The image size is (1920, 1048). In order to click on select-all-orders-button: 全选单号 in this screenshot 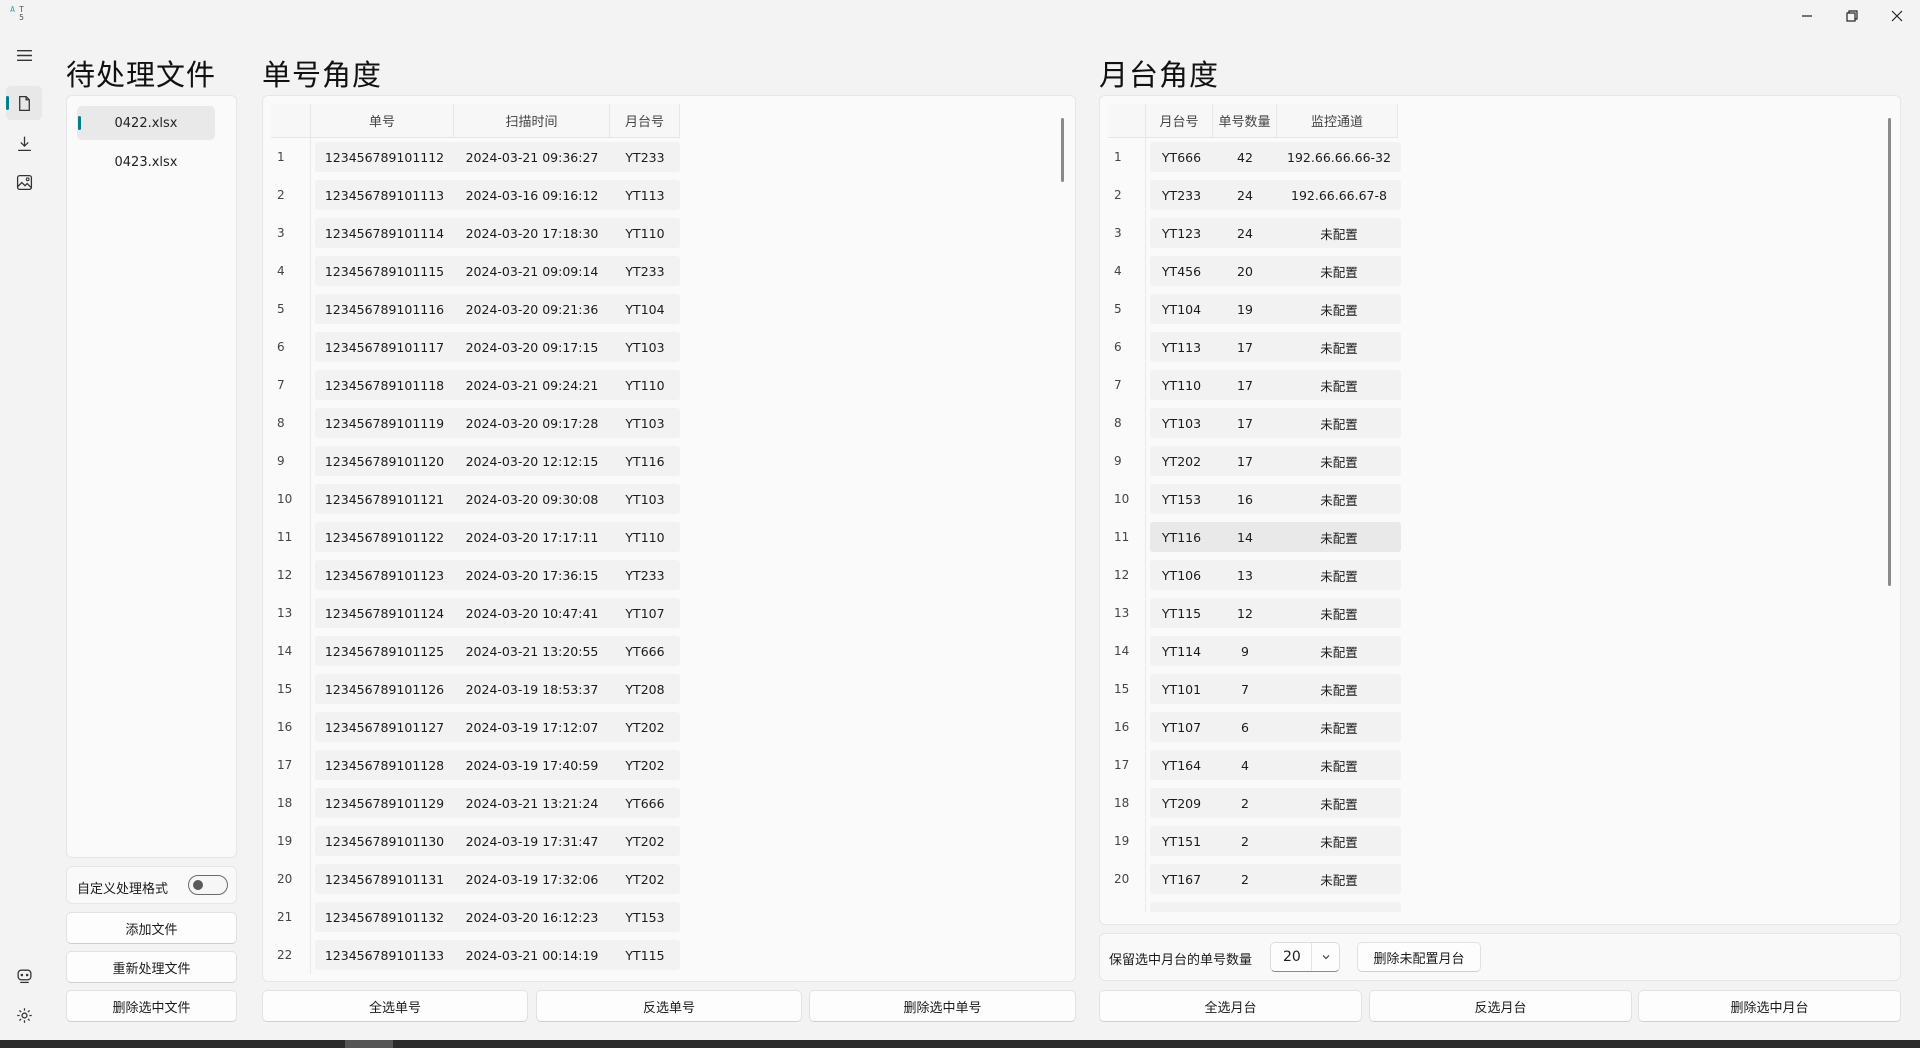, I will do `click(395, 1006)`.